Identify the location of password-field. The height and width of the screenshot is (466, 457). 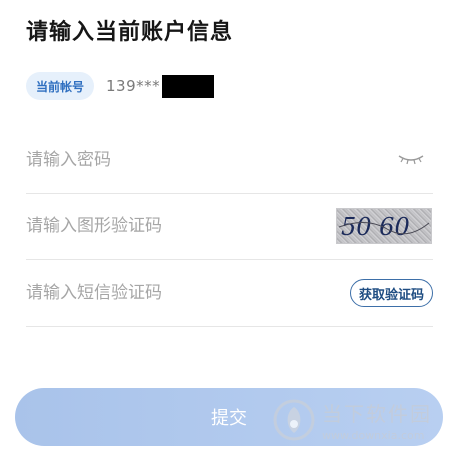
(229, 160).